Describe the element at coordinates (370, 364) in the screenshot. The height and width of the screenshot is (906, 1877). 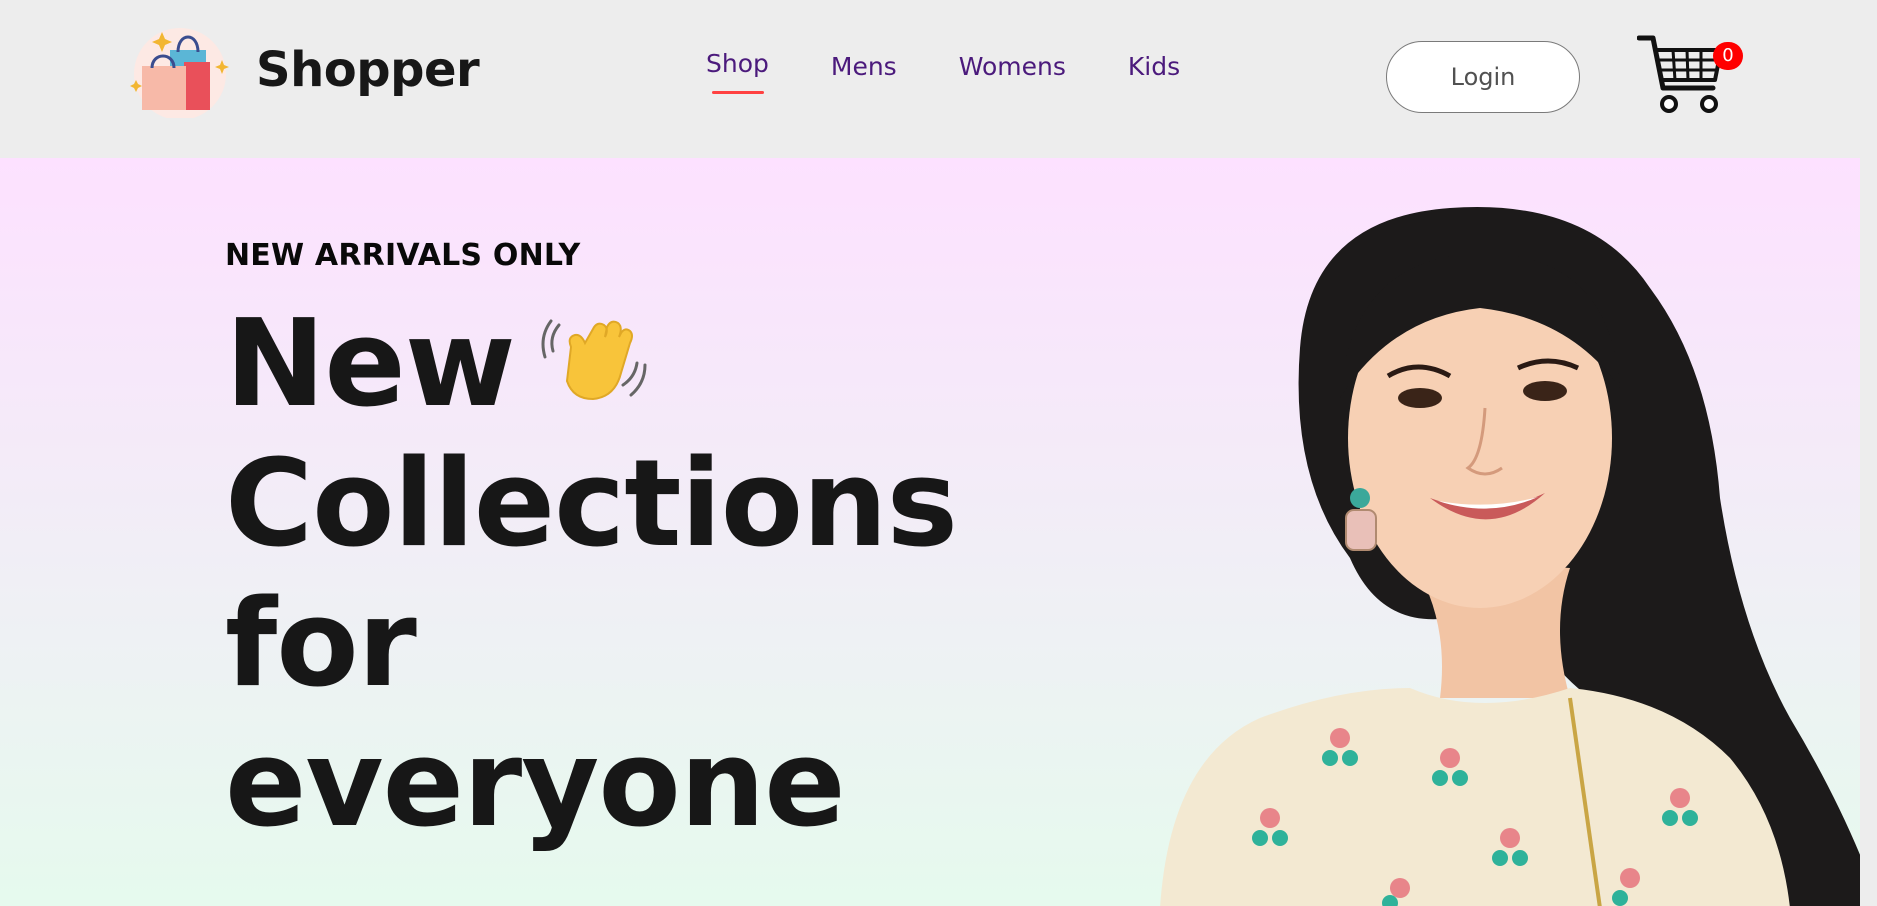
I see `hero-title-word: New` at that location.